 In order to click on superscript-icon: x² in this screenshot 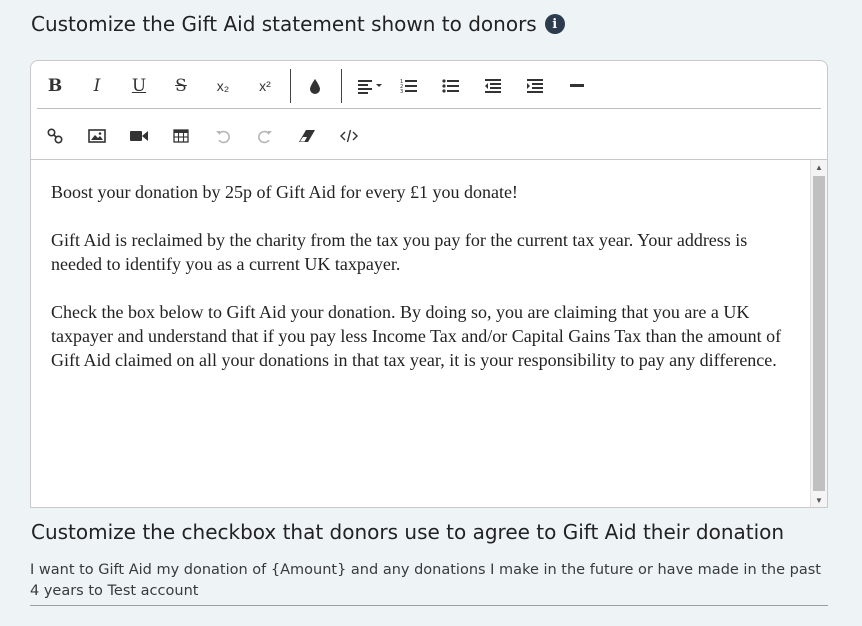, I will do `click(265, 86)`.